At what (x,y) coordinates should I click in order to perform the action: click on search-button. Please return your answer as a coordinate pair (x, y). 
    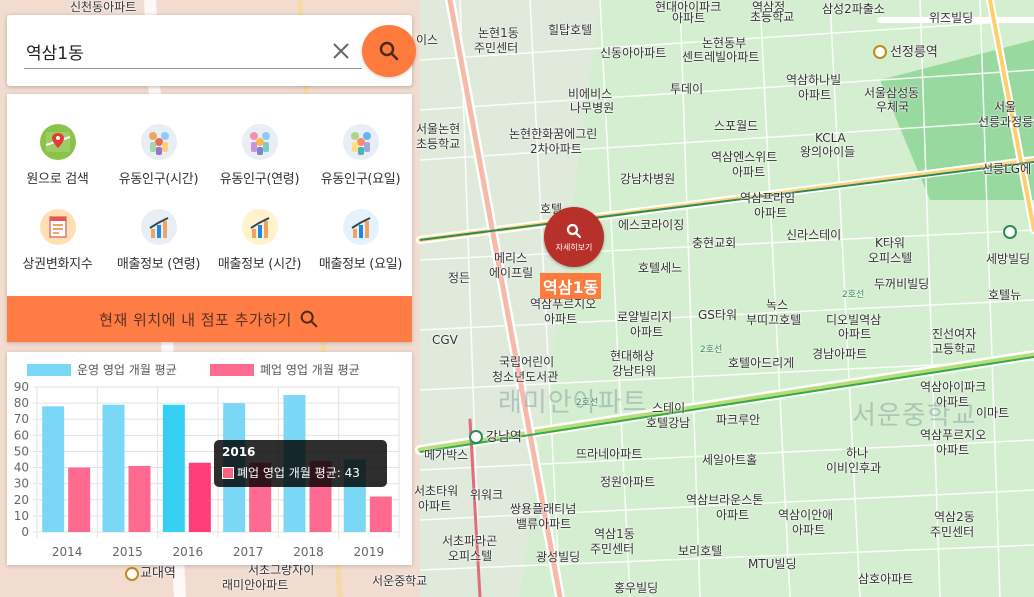
    Looking at the image, I should click on (389, 51).